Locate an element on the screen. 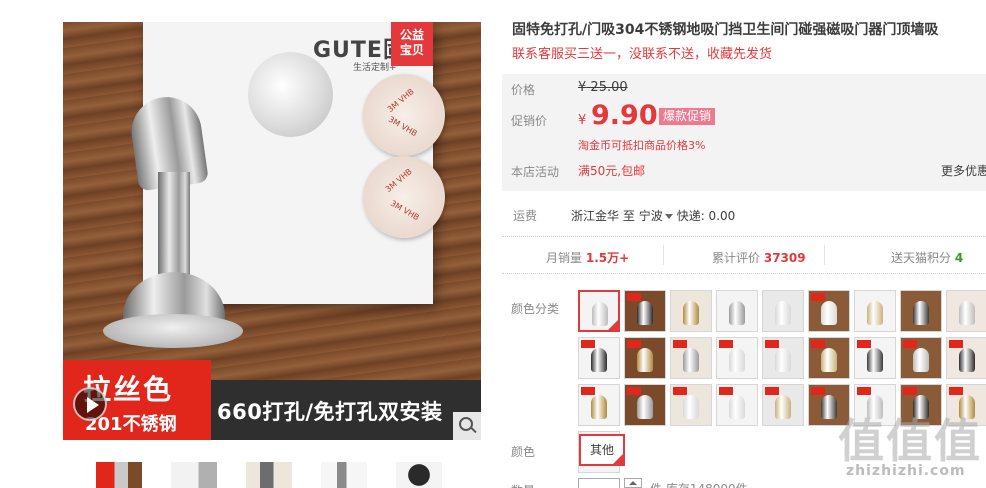  coin-deduction-note: 淘金币可抵扣商品价格3% is located at coordinates (641, 145).